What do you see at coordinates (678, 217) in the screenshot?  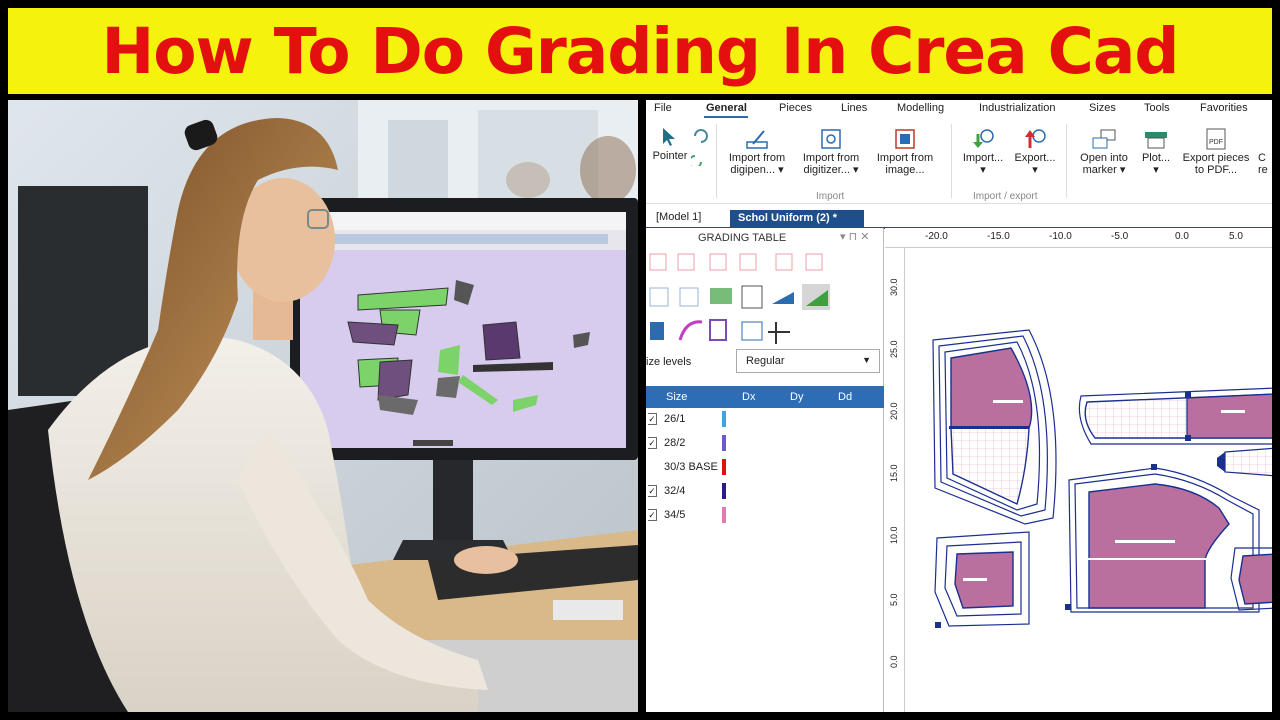 I see `tab-model-1: [Model 1]` at bounding box center [678, 217].